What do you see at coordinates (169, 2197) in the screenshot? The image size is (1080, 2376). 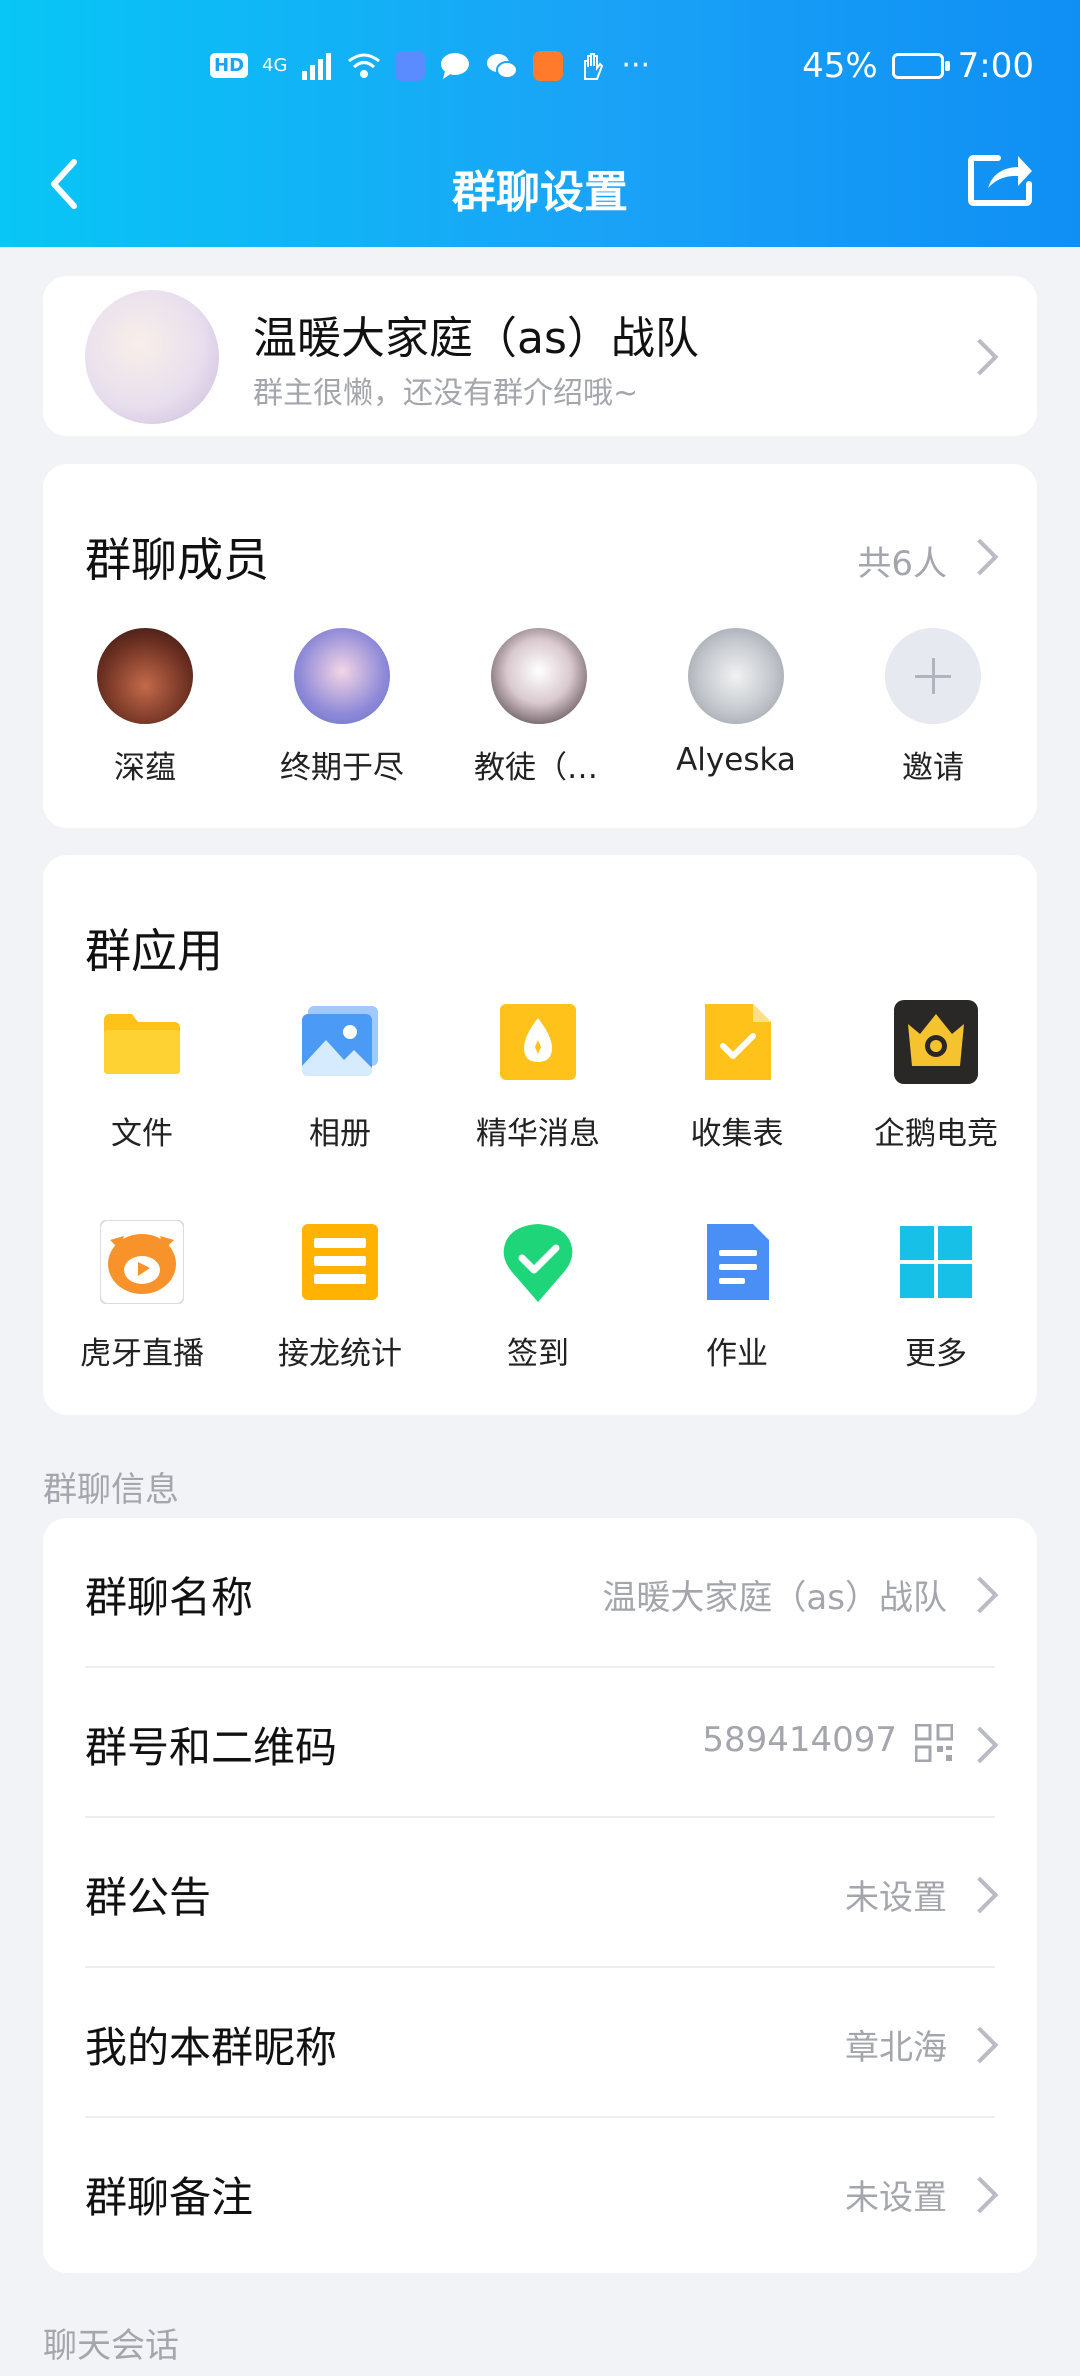 I see `row-label: 群聊备注` at bounding box center [169, 2197].